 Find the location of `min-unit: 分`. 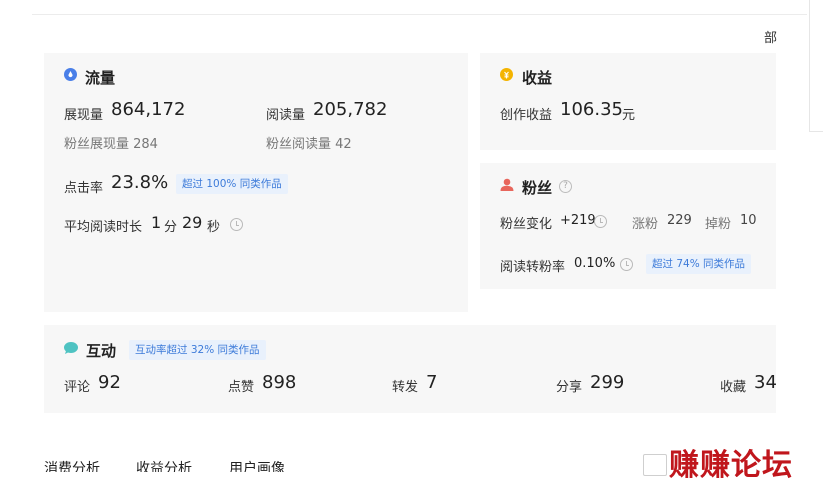

min-unit: 分 is located at coordinates (171, 227).